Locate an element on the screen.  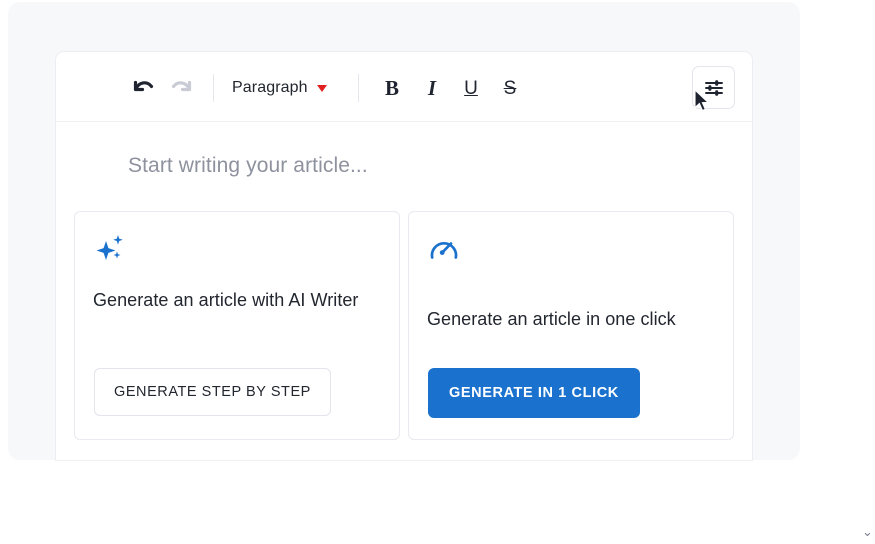
editor-toolbar: Paragraph B I U S is located at coordinates (404, 87).